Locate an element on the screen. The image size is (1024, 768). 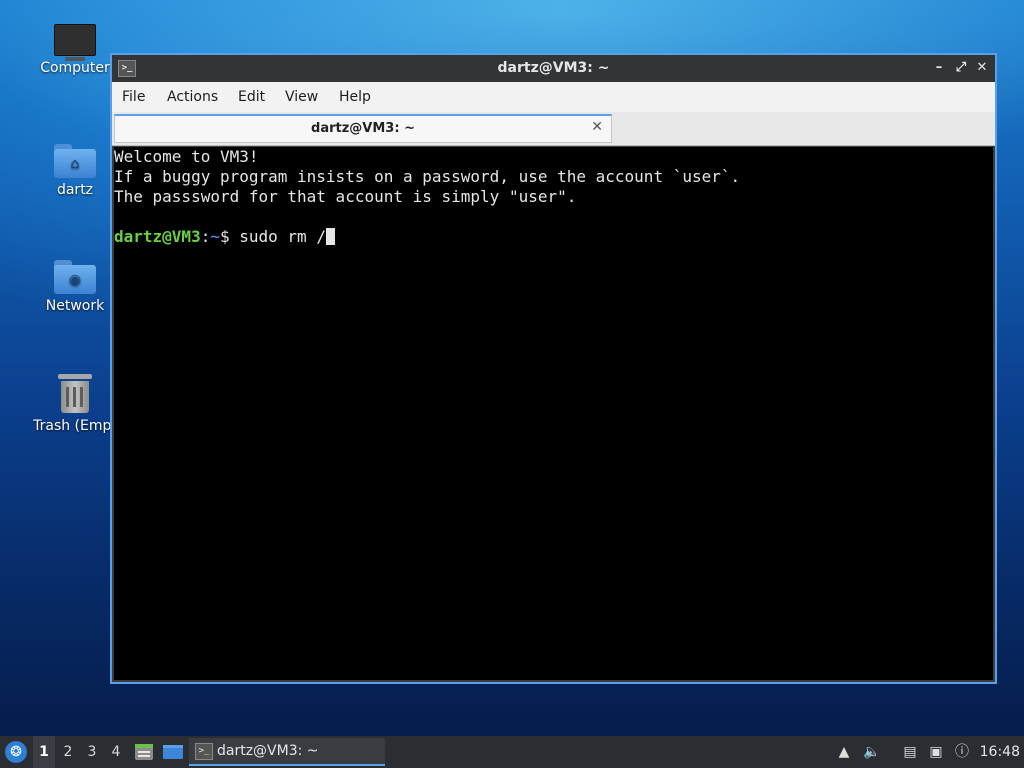
workspace-4: 4 is located at coordinates (116, 752).